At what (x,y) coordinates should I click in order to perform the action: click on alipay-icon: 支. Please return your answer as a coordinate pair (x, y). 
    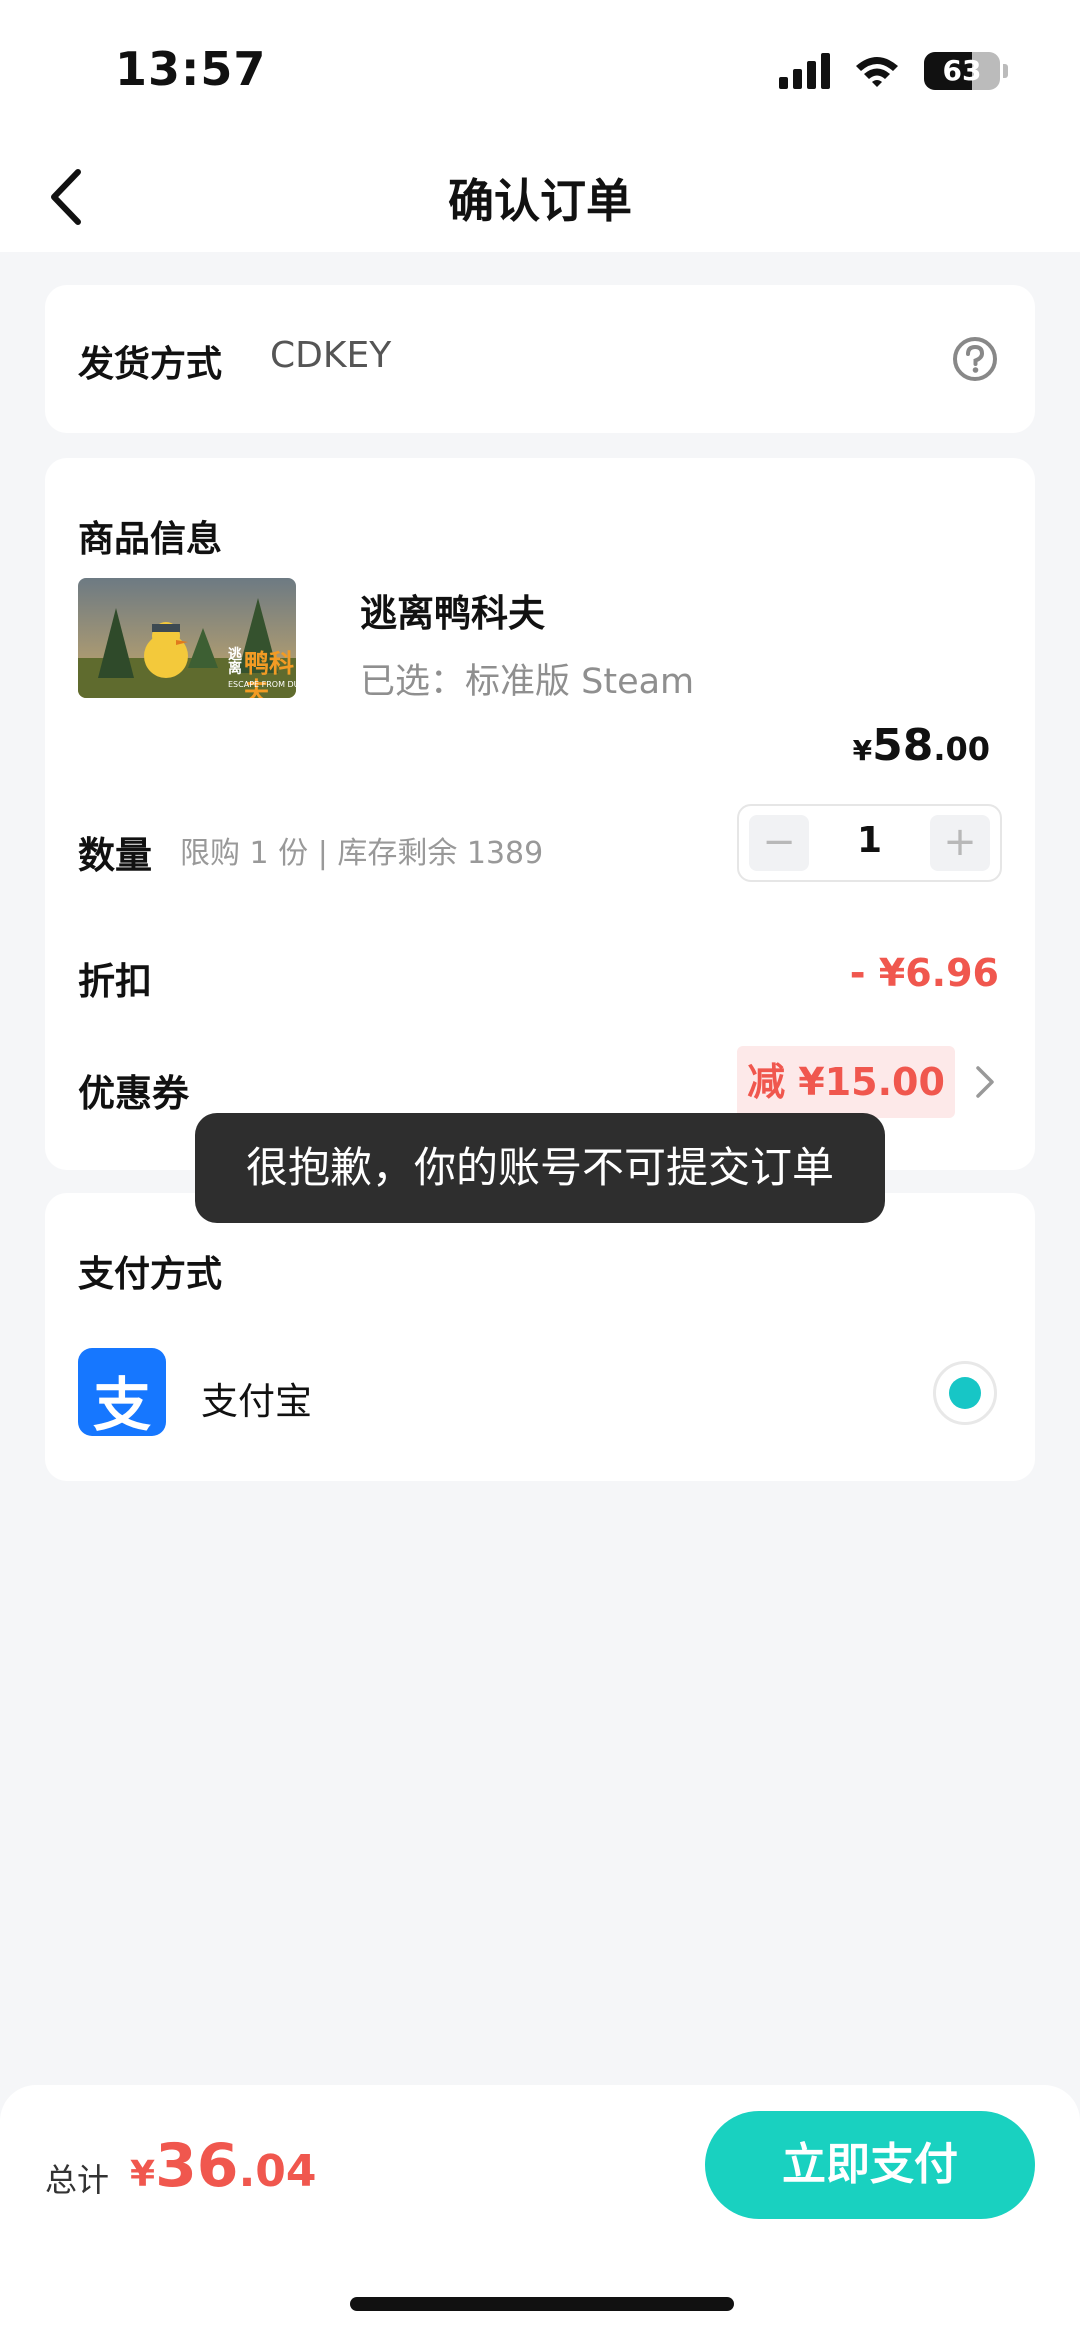
    Looking at the image, I should click on (122, 1393).